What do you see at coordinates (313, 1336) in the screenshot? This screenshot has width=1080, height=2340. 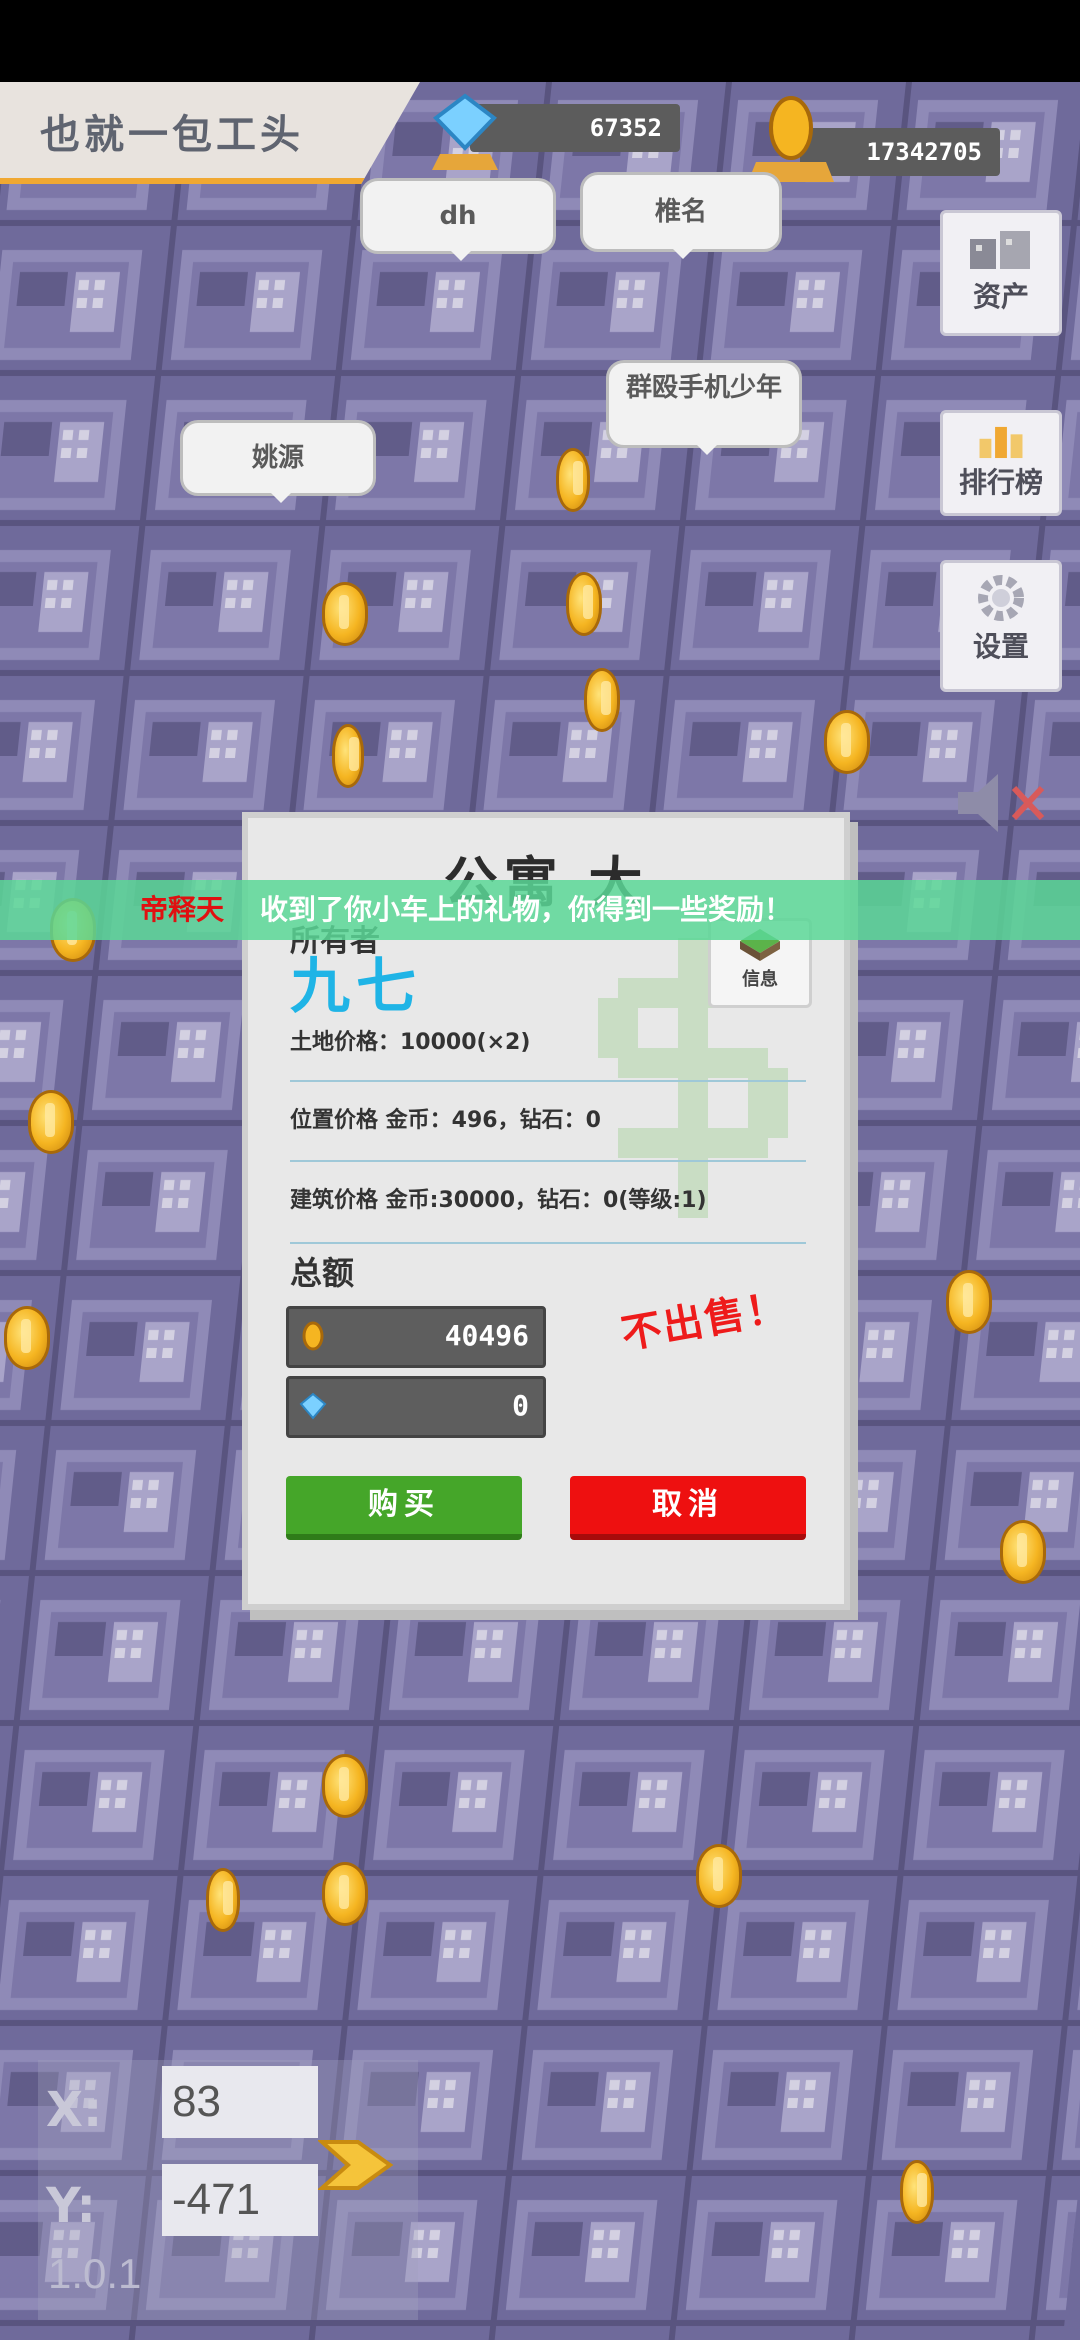 I see `coin-icon` at bounding box center [313, 1336].